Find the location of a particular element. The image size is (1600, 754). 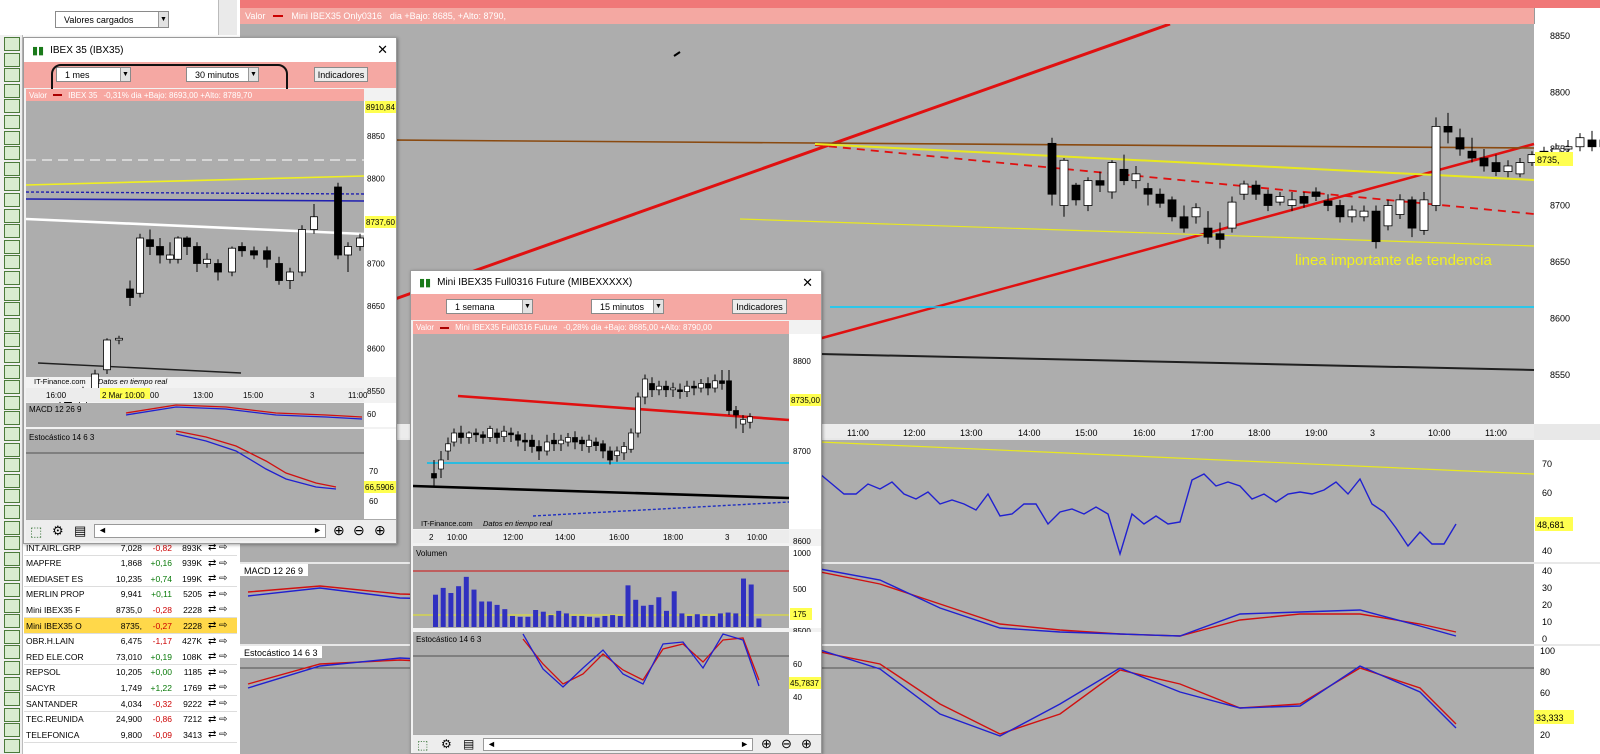

watchlist-row: Mini IBEX35 O 8735, -0,27 2228 ⇄ ⇨ is located at coordinates (130, 626).